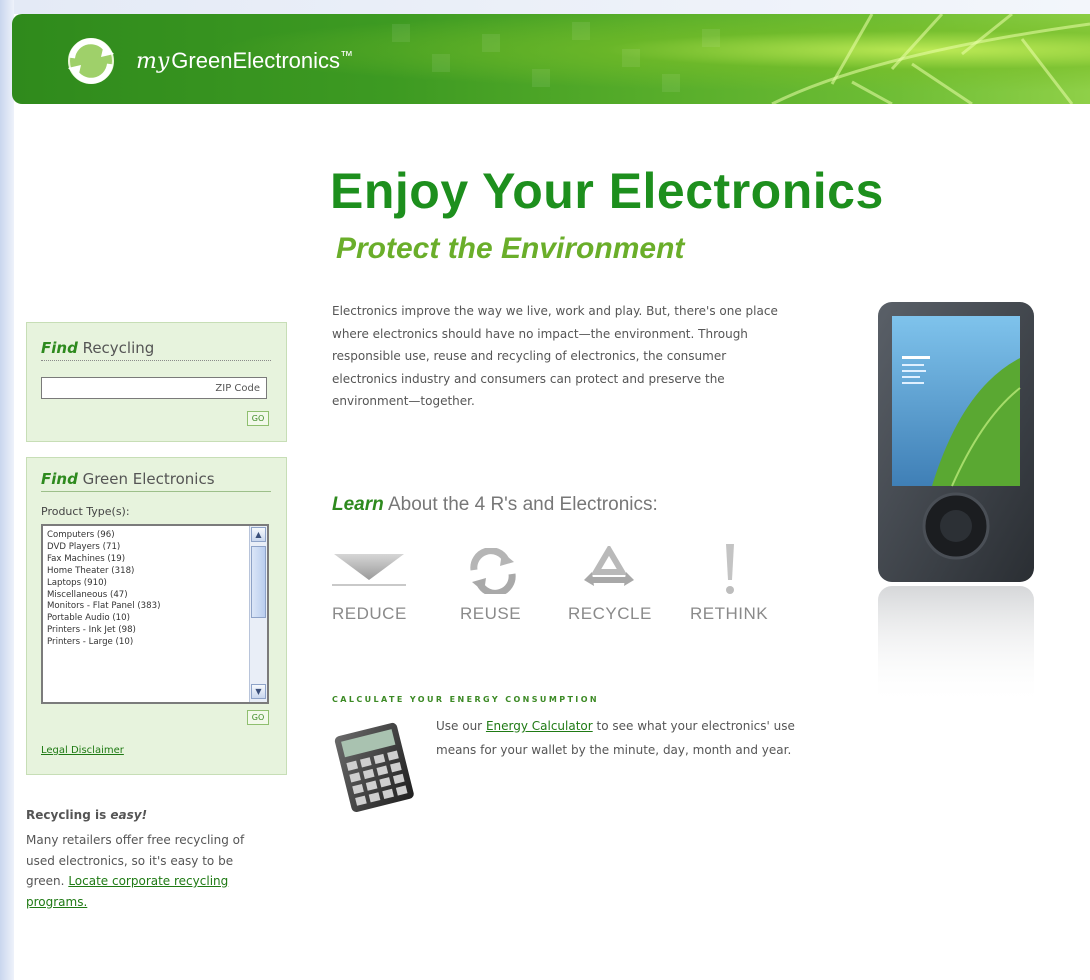 The image size is (1090, 980). Describe the element at coordinates (956, 504) in the screenshot. I see `media-player-image` at that location.